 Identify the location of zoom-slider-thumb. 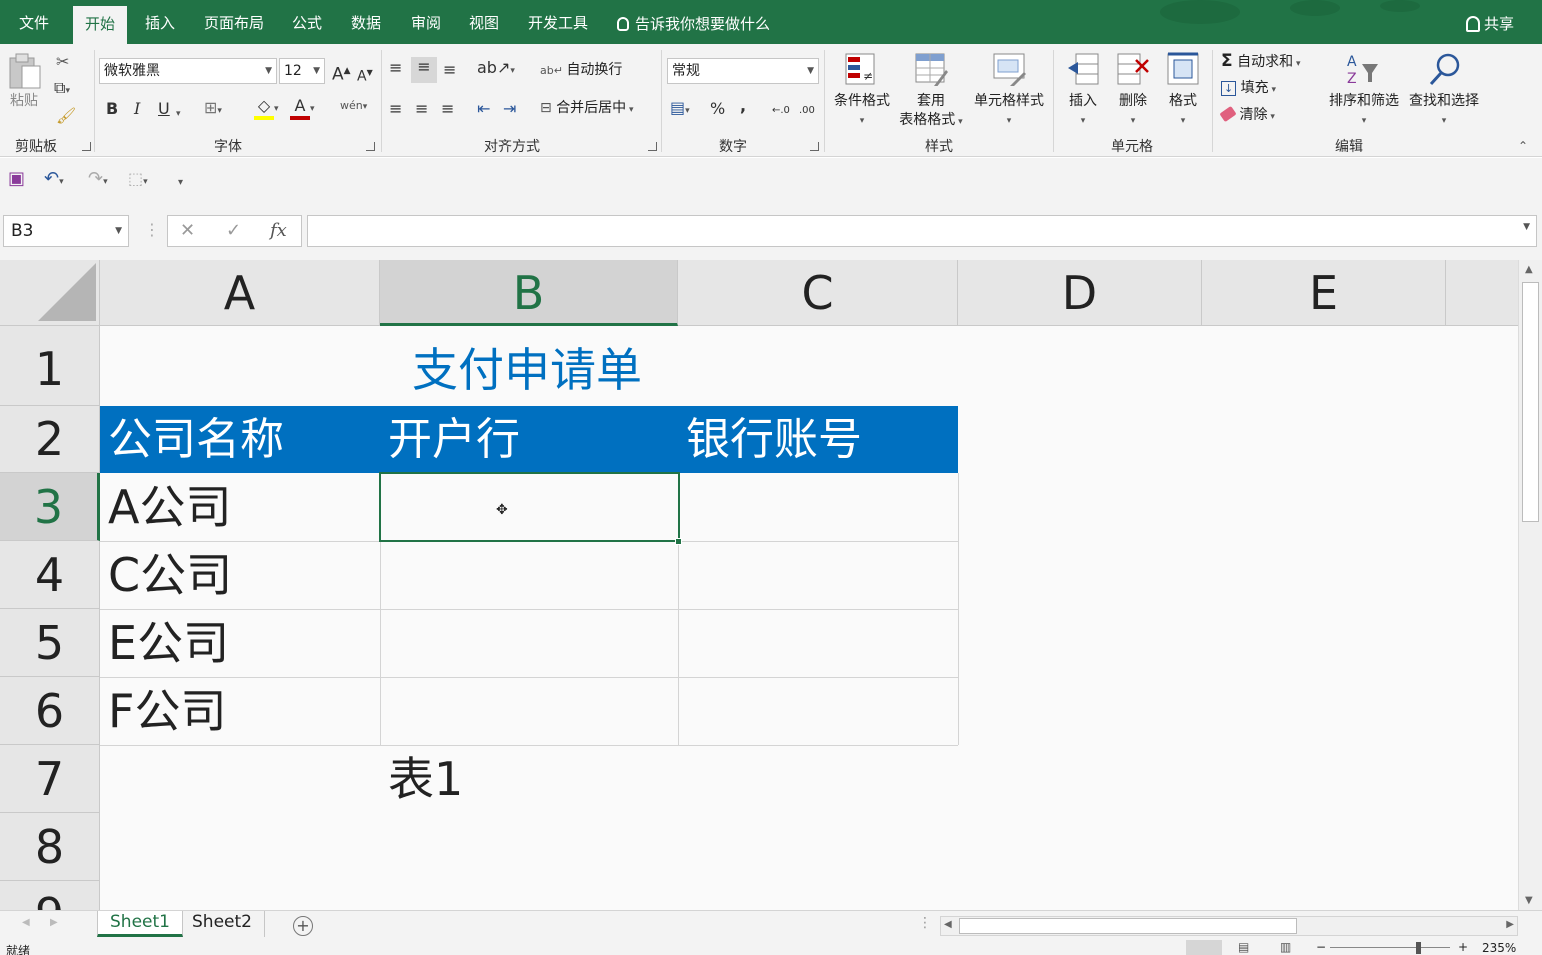
(1418, 948).